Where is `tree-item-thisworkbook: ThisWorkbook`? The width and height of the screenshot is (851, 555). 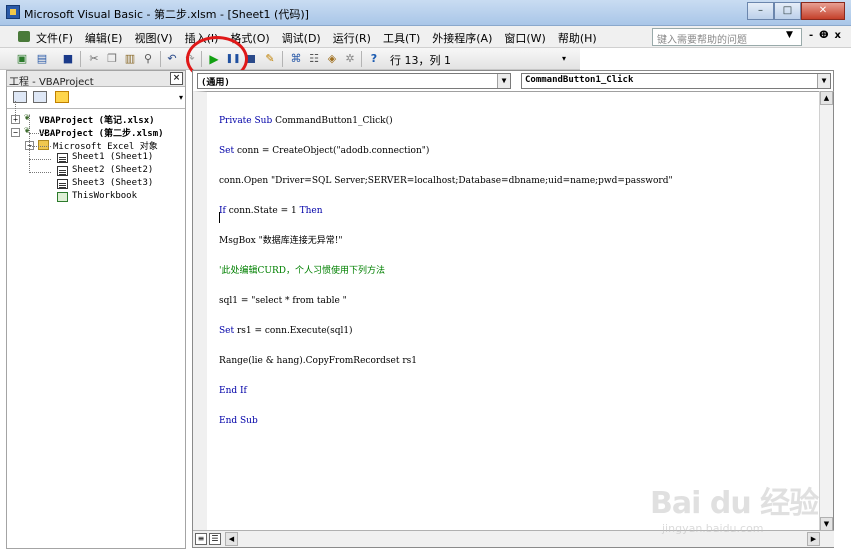
tree-item-thisworkbook: ThisWorkbook is located at coordinates (98, 197).